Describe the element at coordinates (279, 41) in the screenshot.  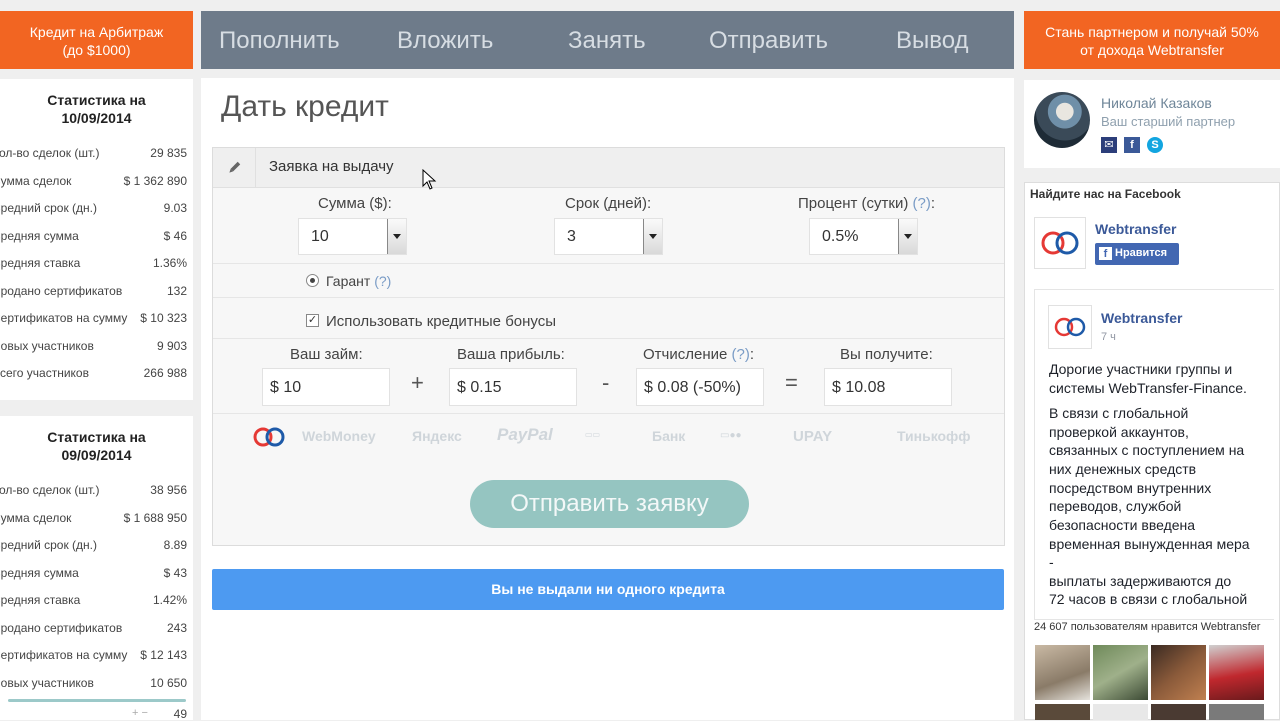
I see `nav-deposit: Пополнить` at that location.